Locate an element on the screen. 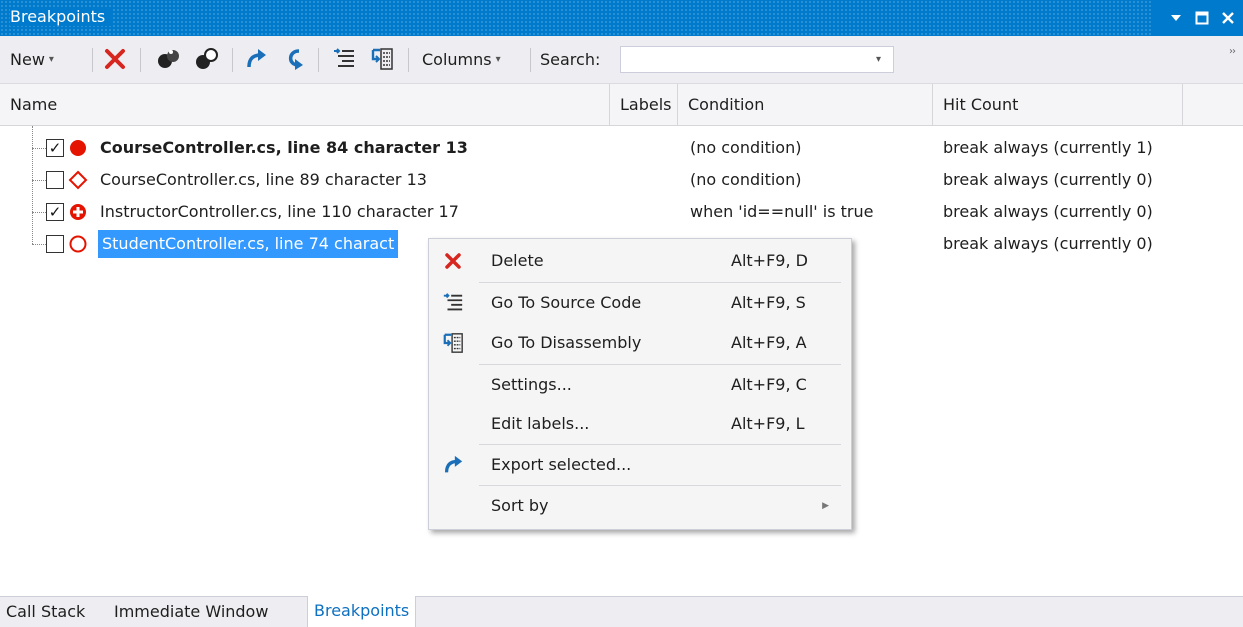  disable-all-icon is located at coordinates (207, 58).